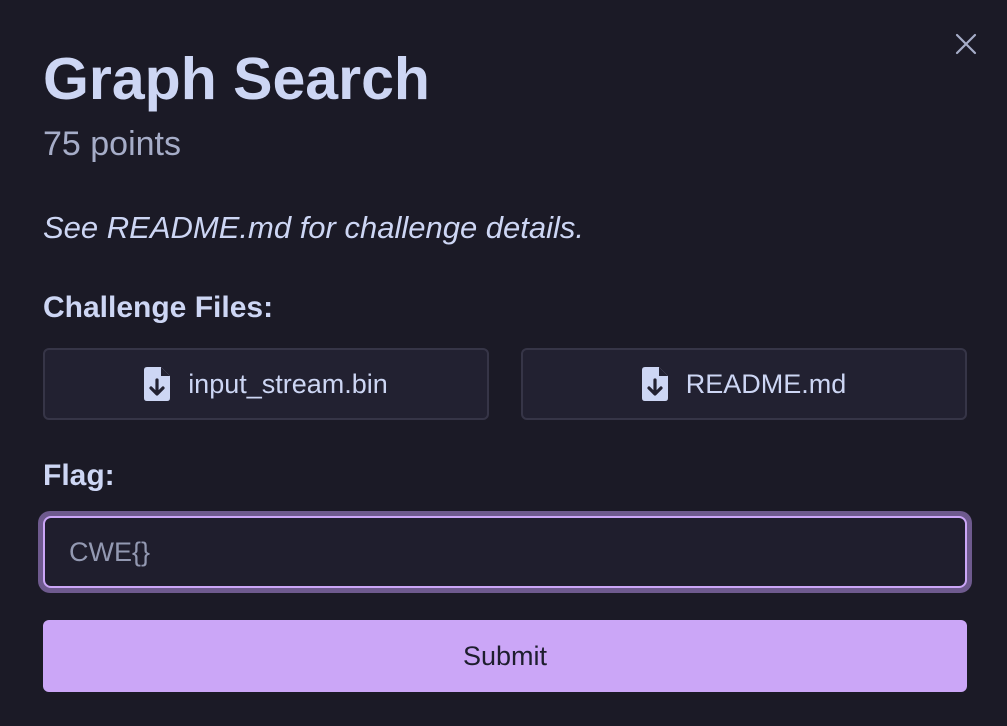 This screenshot has height=726, width=1007. Describe the element at coordinates (236, 79) in the screenshot. I see `challenge-title: Graph Search` at that location.